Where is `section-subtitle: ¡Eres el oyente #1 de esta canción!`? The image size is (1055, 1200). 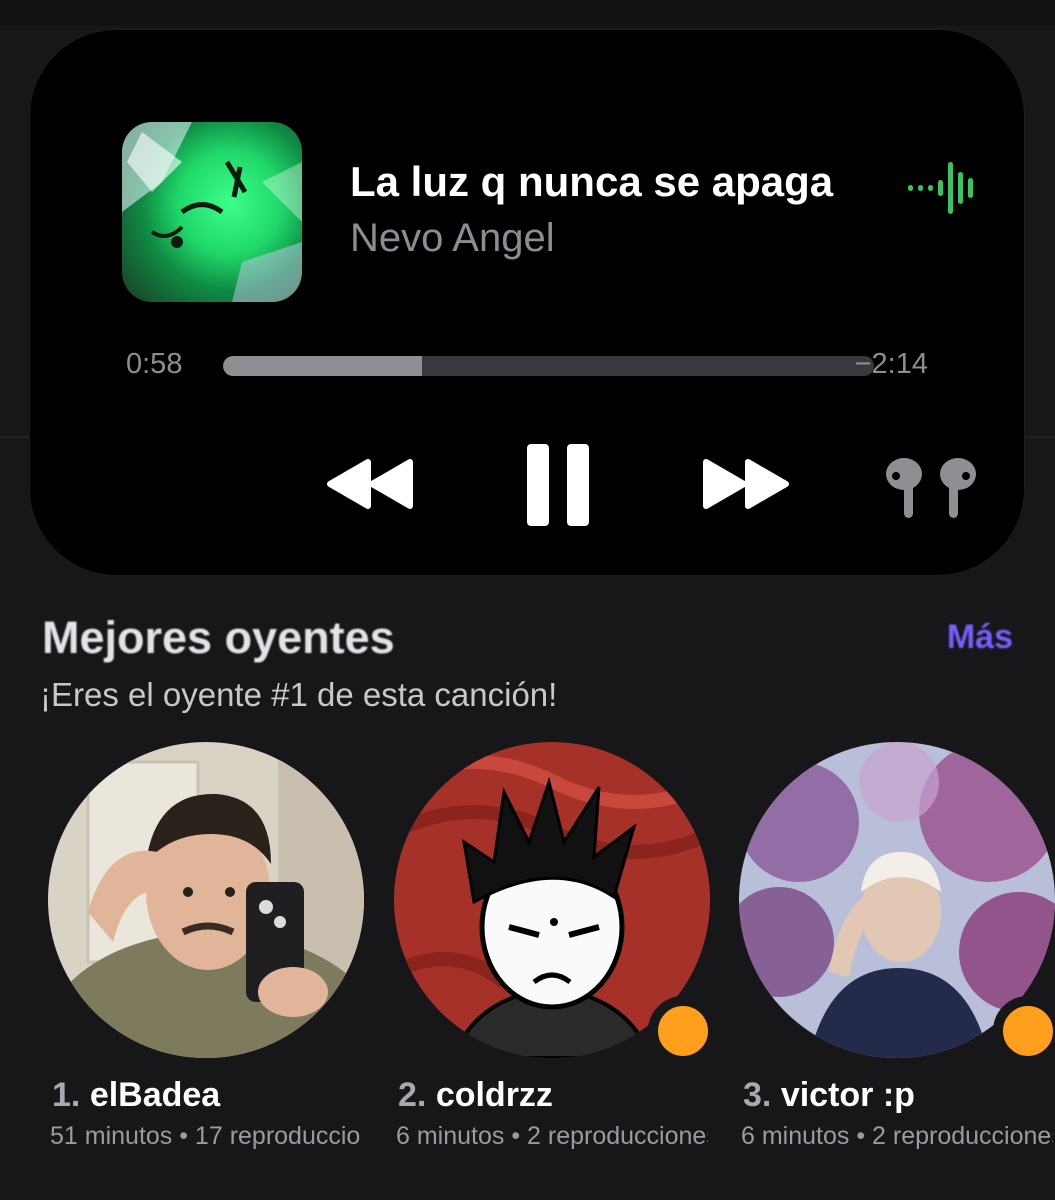 section-subtitle: ¡Eres el oyente #1 de esta canción! is located at coordinates (299, 694).